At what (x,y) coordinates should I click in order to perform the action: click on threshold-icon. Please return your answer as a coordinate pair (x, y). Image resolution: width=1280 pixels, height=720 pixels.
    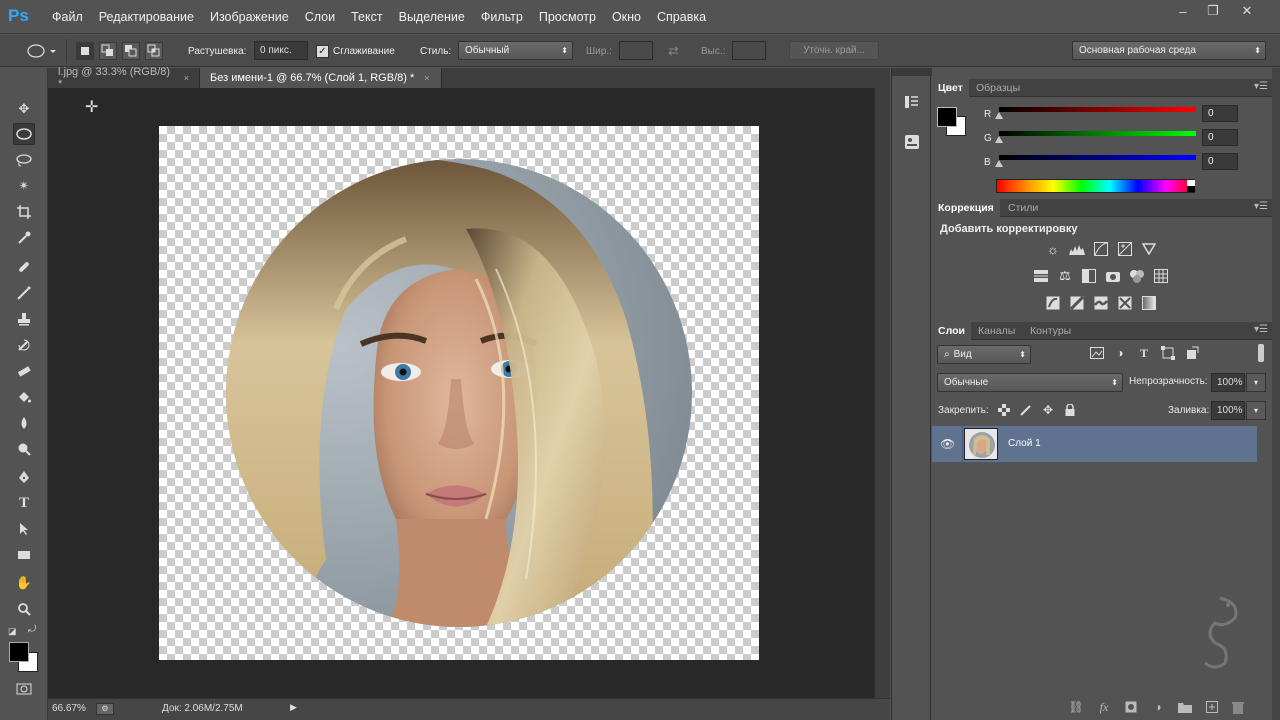
    Looking at the image, I should click on (1101, 303).